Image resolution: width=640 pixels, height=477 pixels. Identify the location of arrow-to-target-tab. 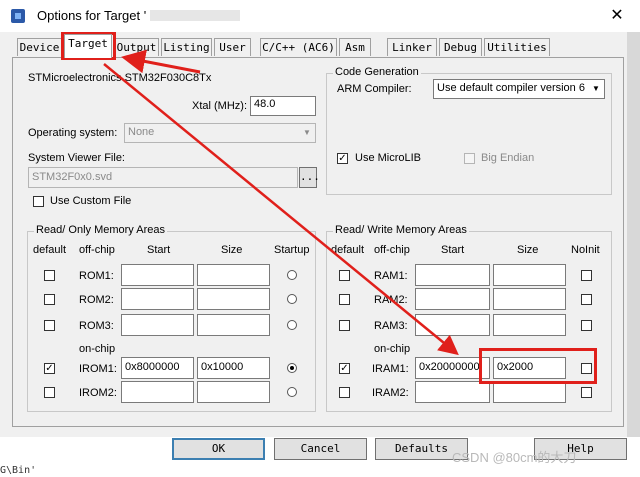
(161, 61).